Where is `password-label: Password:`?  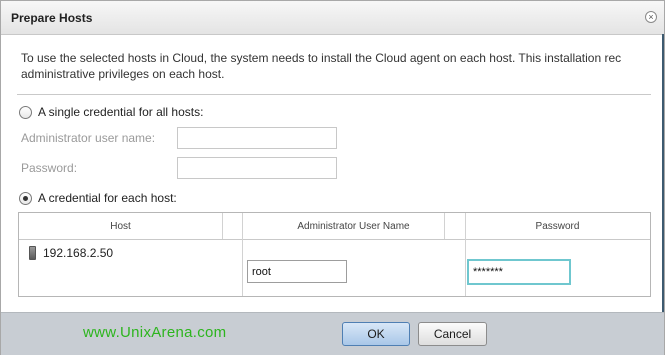
password-label: Password: is located at coordinates (49, 168).